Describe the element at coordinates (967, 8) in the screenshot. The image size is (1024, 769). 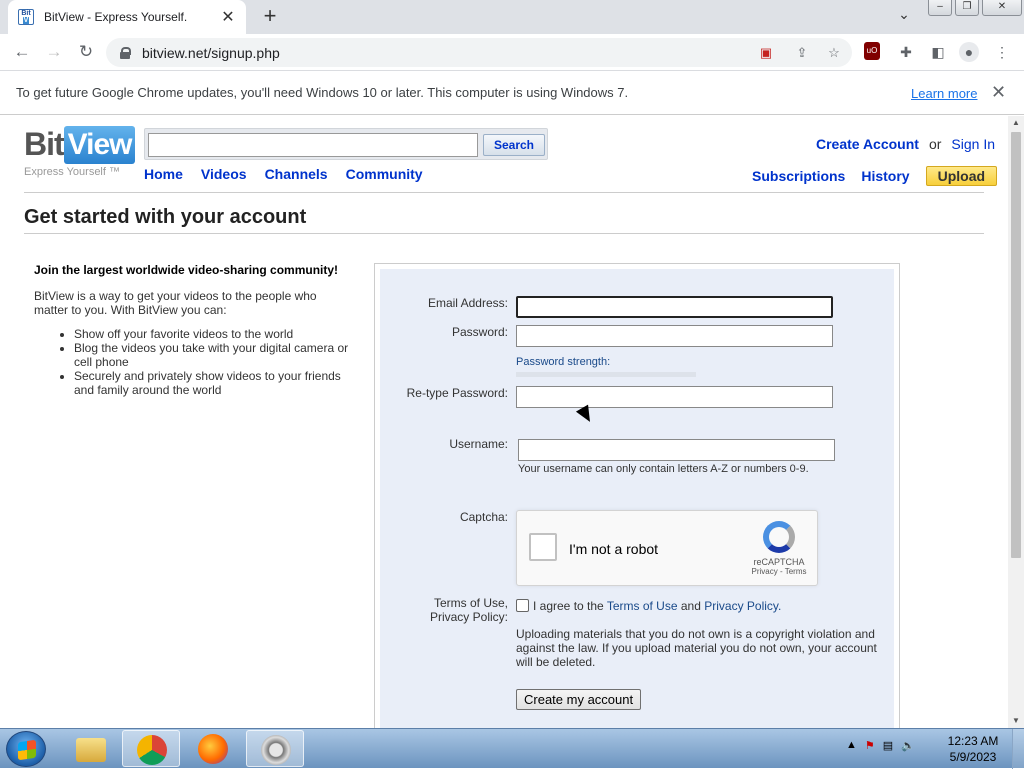
I see `restore-button: ❐` at that location.